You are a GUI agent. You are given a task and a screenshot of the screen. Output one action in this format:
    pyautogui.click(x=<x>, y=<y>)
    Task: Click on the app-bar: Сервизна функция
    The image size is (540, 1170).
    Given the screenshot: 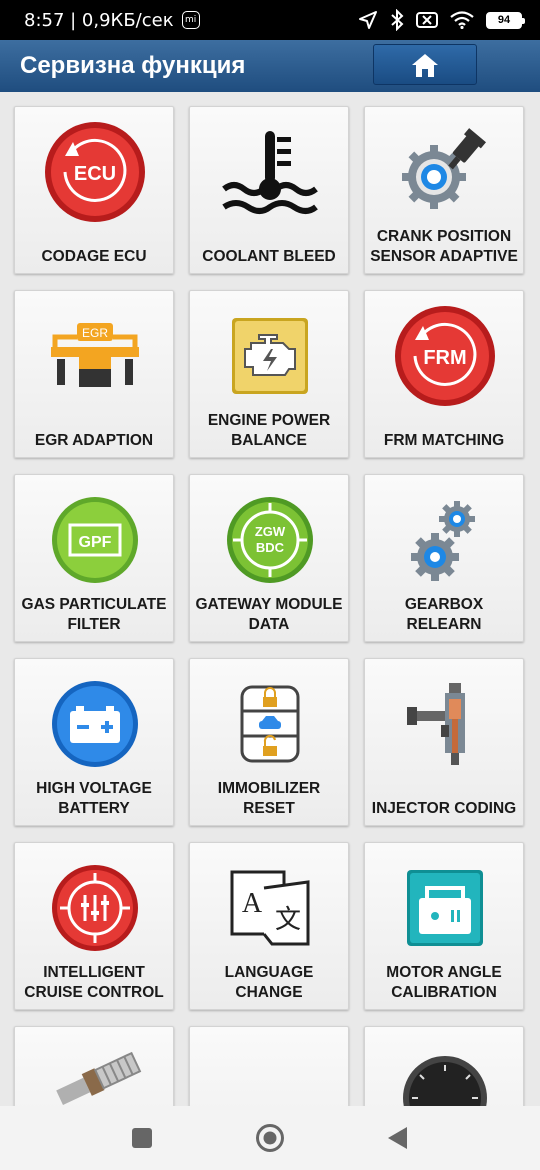 What is the action you would take?
    pyautogui.click(x=270, y=66)
    